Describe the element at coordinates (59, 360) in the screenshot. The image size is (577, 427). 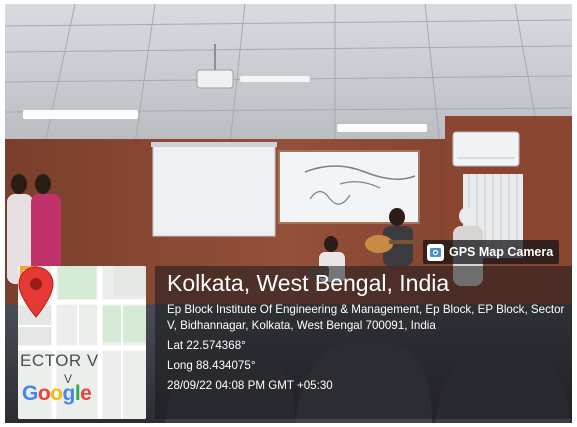
I see `map-area-label: ECTOR V` at that location.